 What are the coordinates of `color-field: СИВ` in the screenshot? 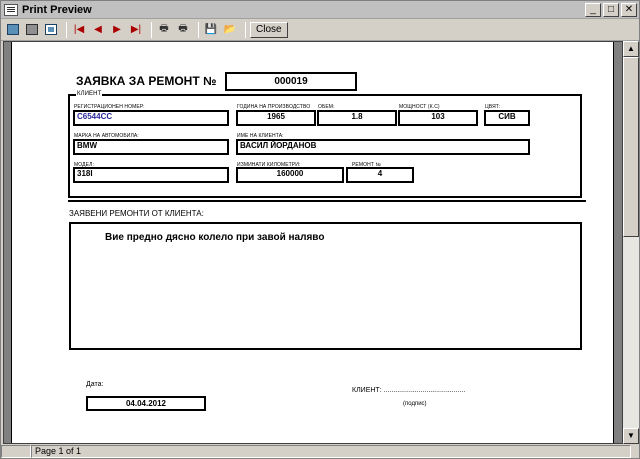 It's located at (507, 118).